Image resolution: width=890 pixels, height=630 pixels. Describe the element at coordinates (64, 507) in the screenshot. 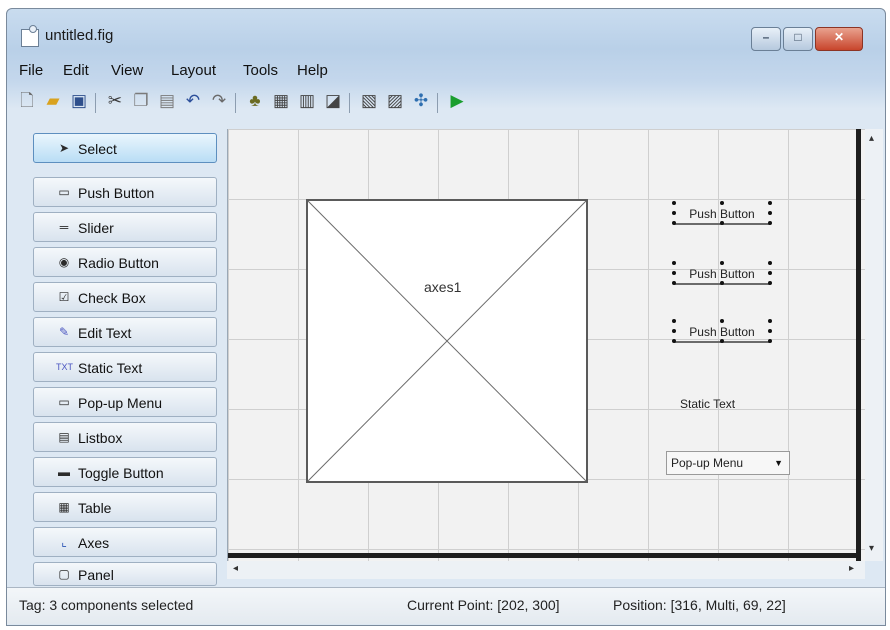

I see `table-icon: ▦` at that location.